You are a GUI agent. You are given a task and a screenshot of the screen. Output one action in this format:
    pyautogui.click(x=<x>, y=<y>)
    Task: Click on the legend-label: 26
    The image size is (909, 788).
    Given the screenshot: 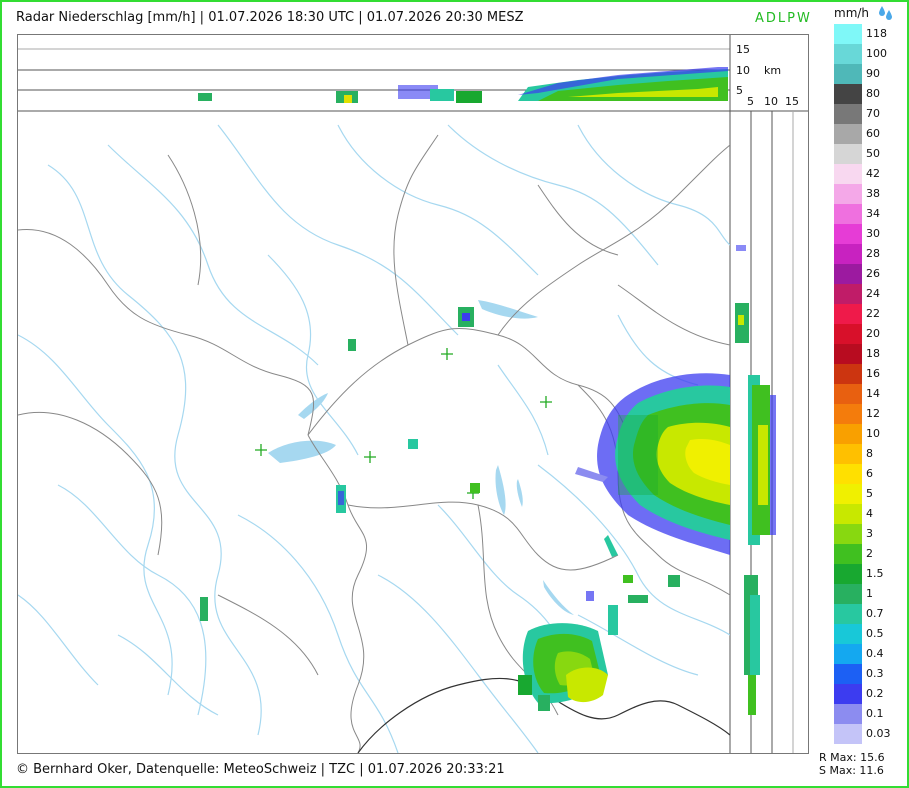 What is the action you would take?
    pyautogui.click(x=873, y=273)
    